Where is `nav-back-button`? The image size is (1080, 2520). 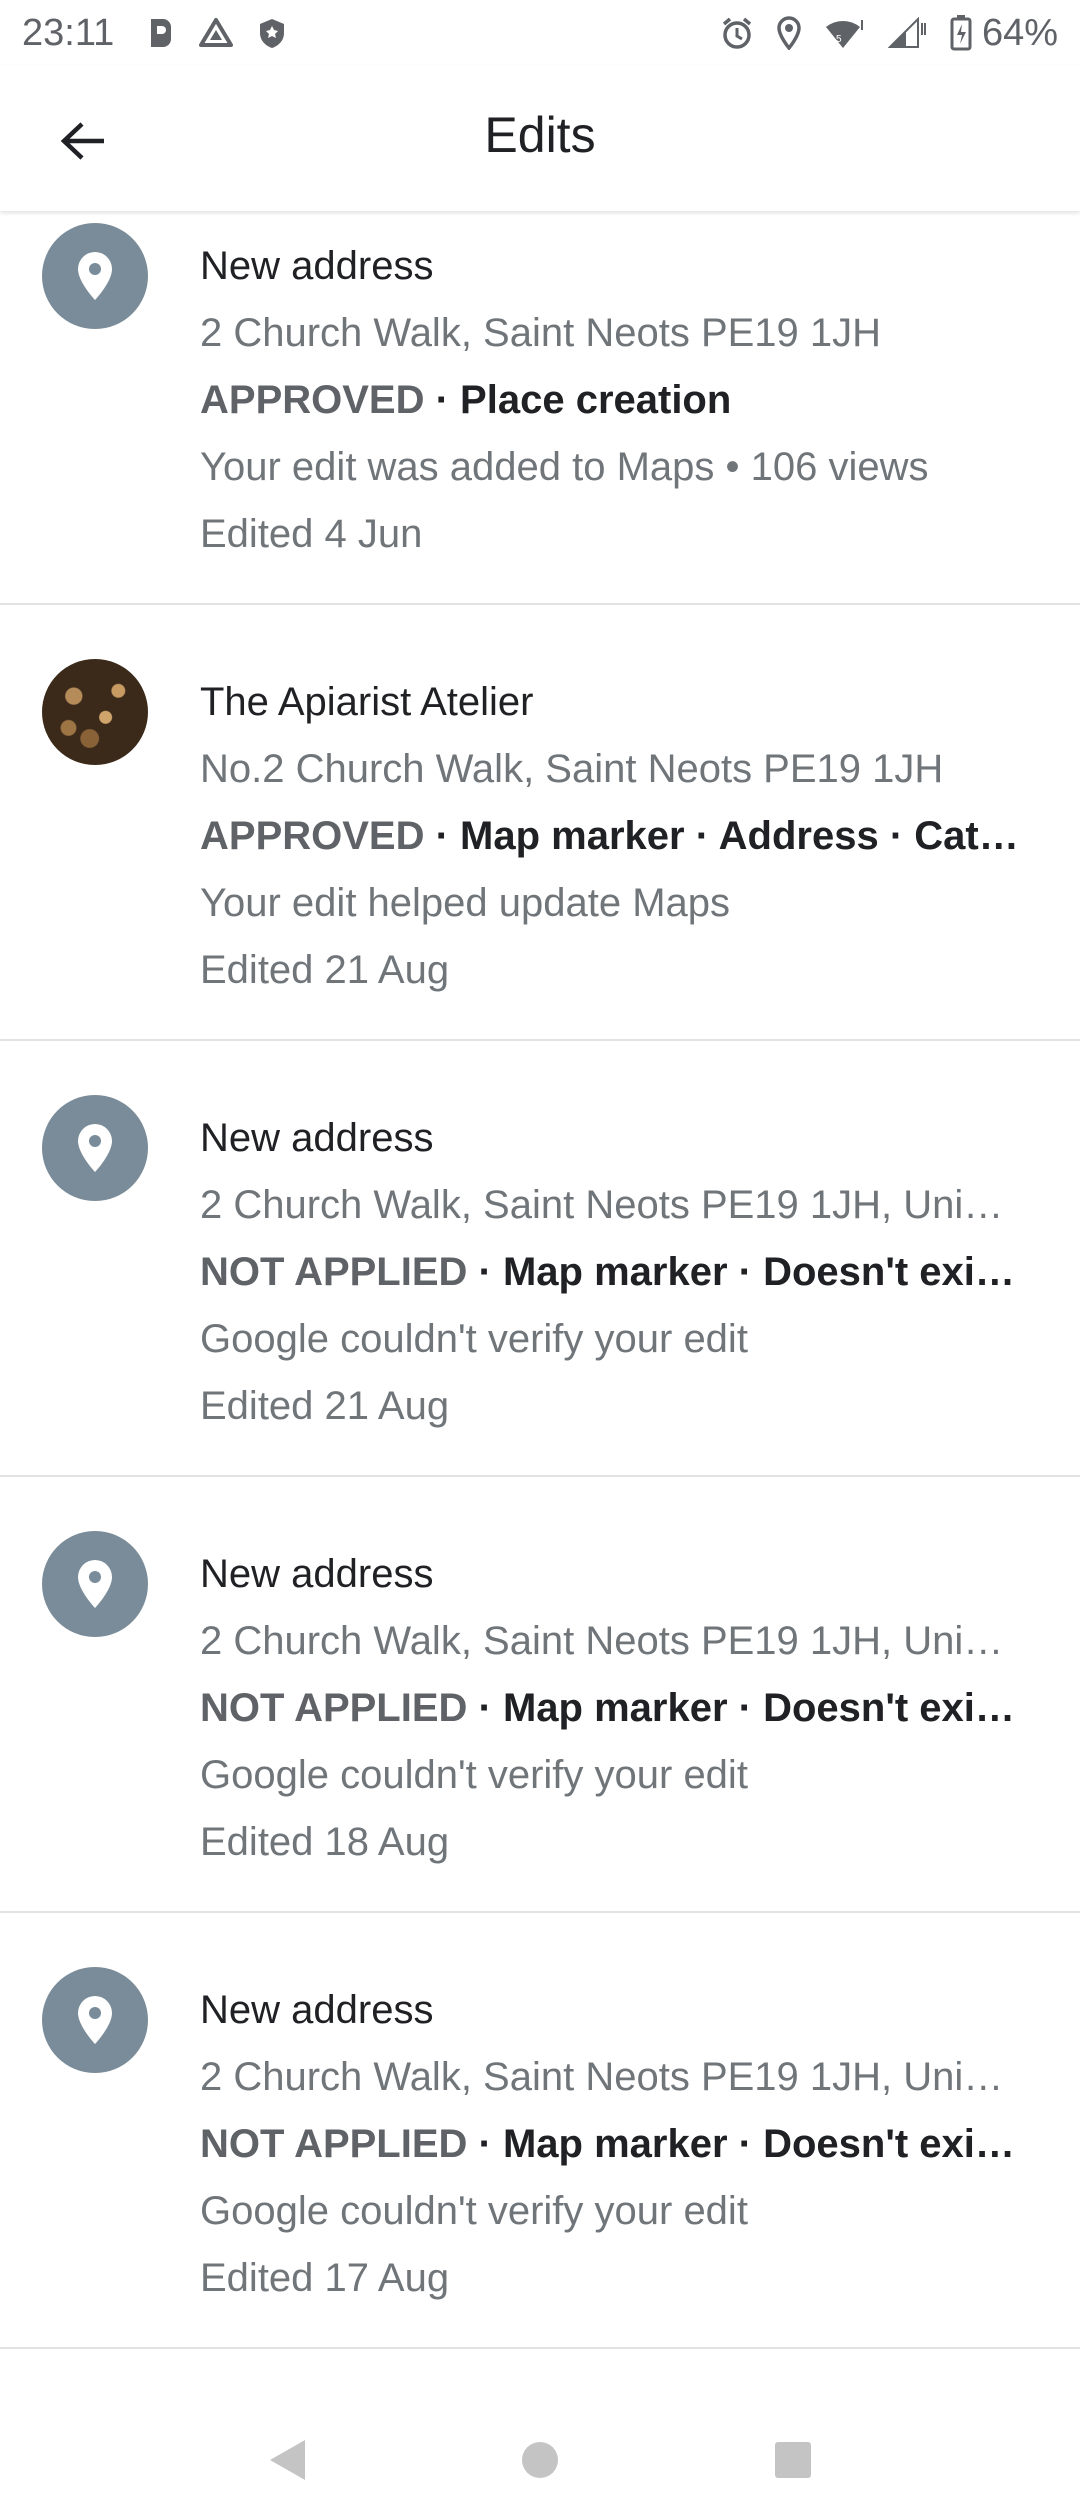
nav-back-button is located at coordinates (287, 2460).